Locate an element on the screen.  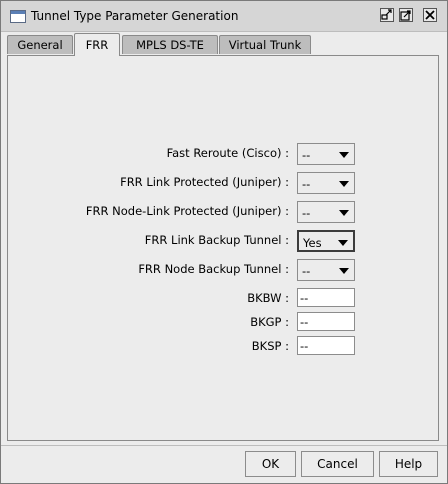
tab-virtual-trunk: Virtual Trunk is located at coordinates (265, 44).